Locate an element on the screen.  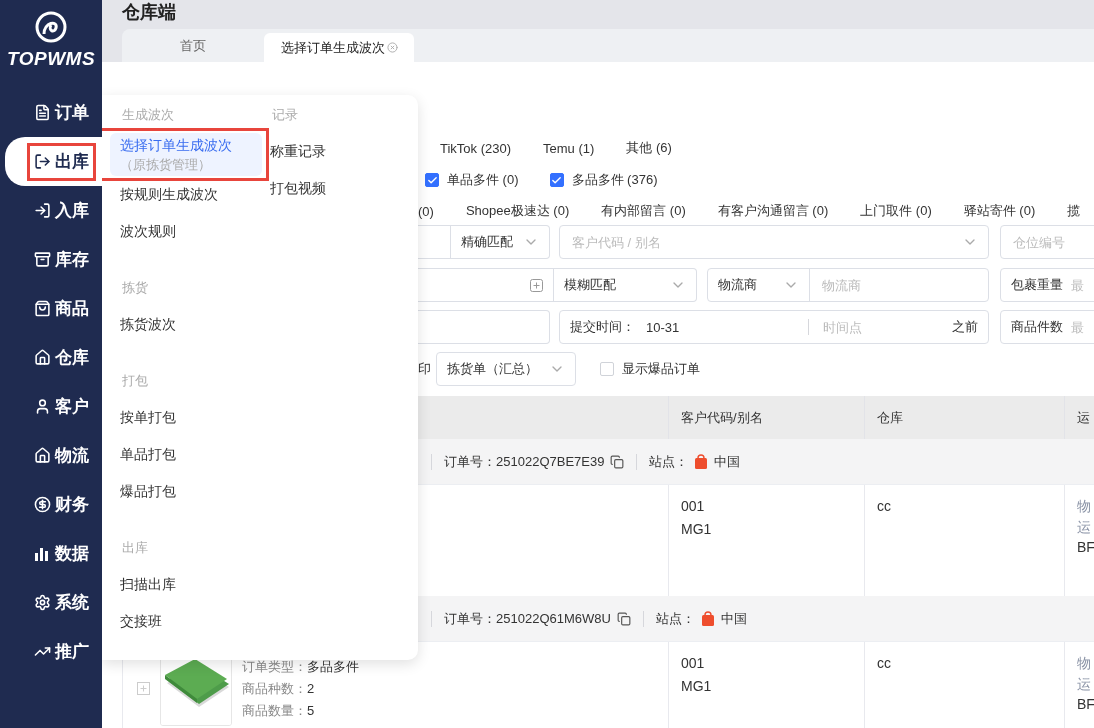
tab: 选择订单生成波次 is located at coordinates (339, 47).